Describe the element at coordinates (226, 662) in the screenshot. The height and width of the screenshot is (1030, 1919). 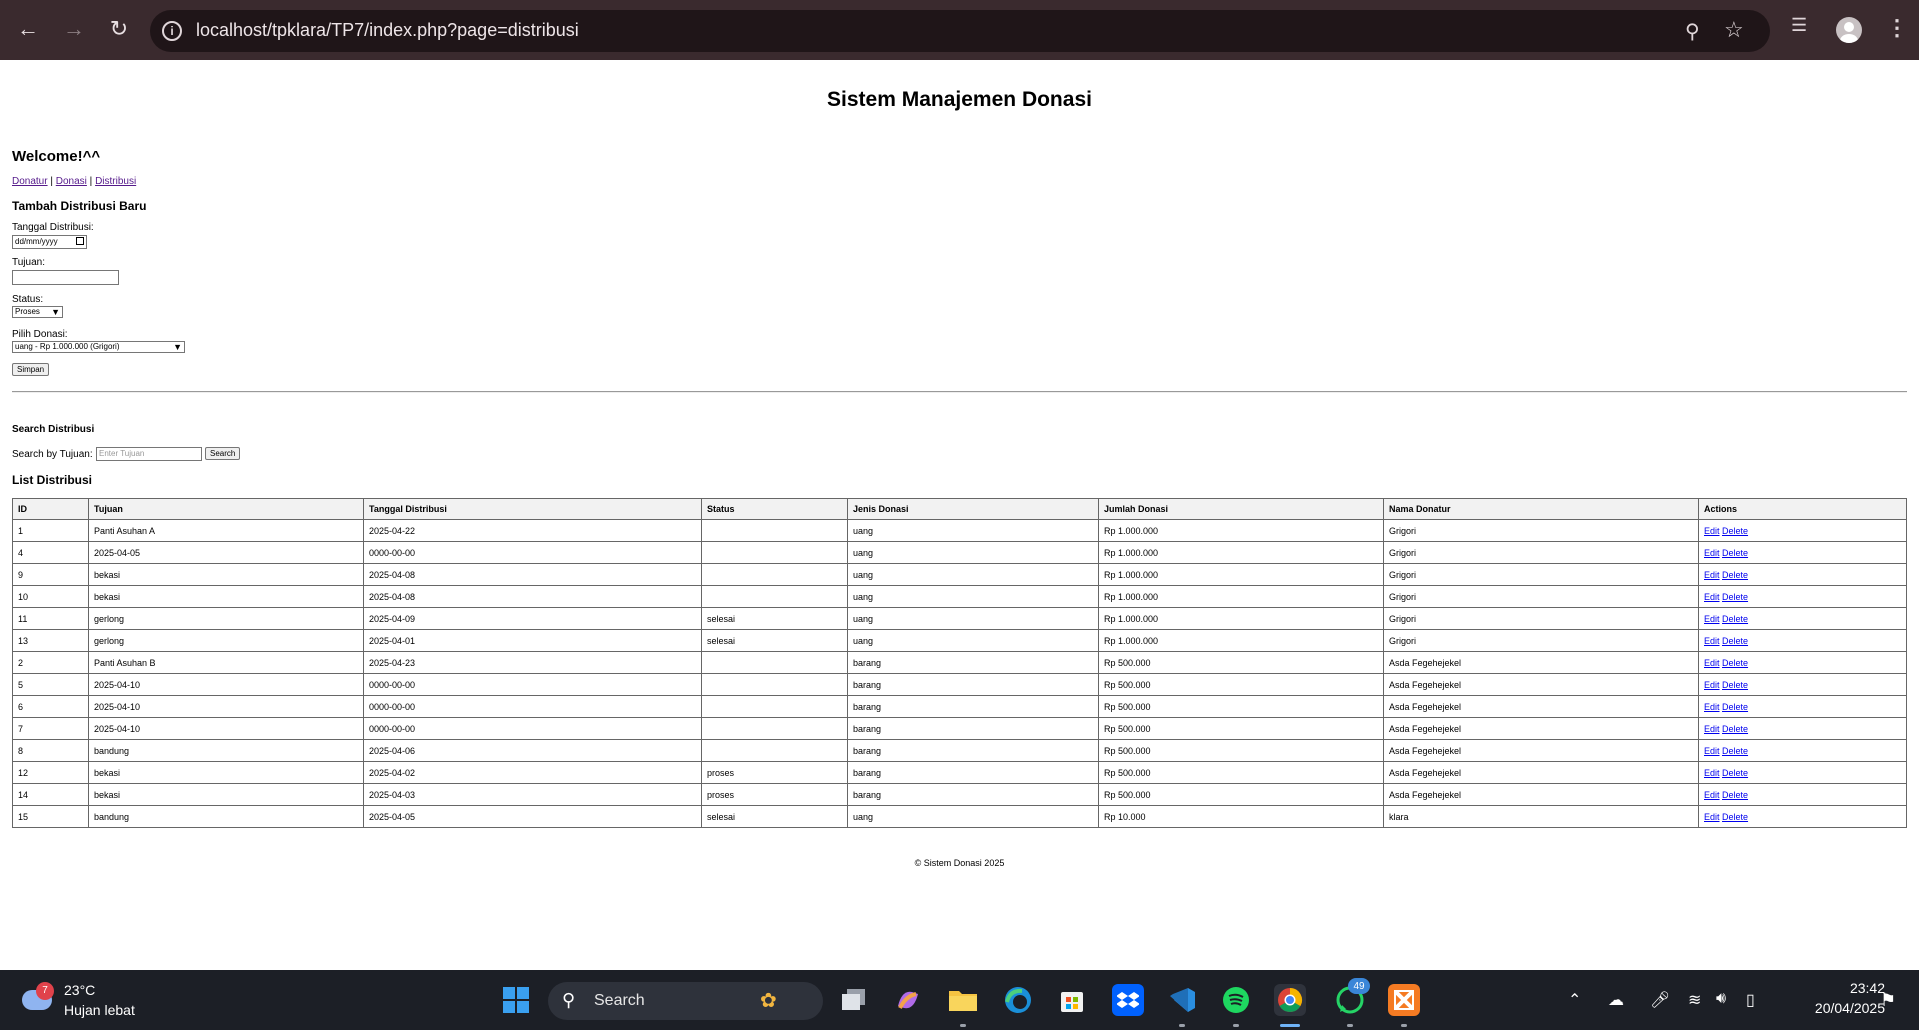
I see `cell-tujuan: Panti Asuhan B` at that location.